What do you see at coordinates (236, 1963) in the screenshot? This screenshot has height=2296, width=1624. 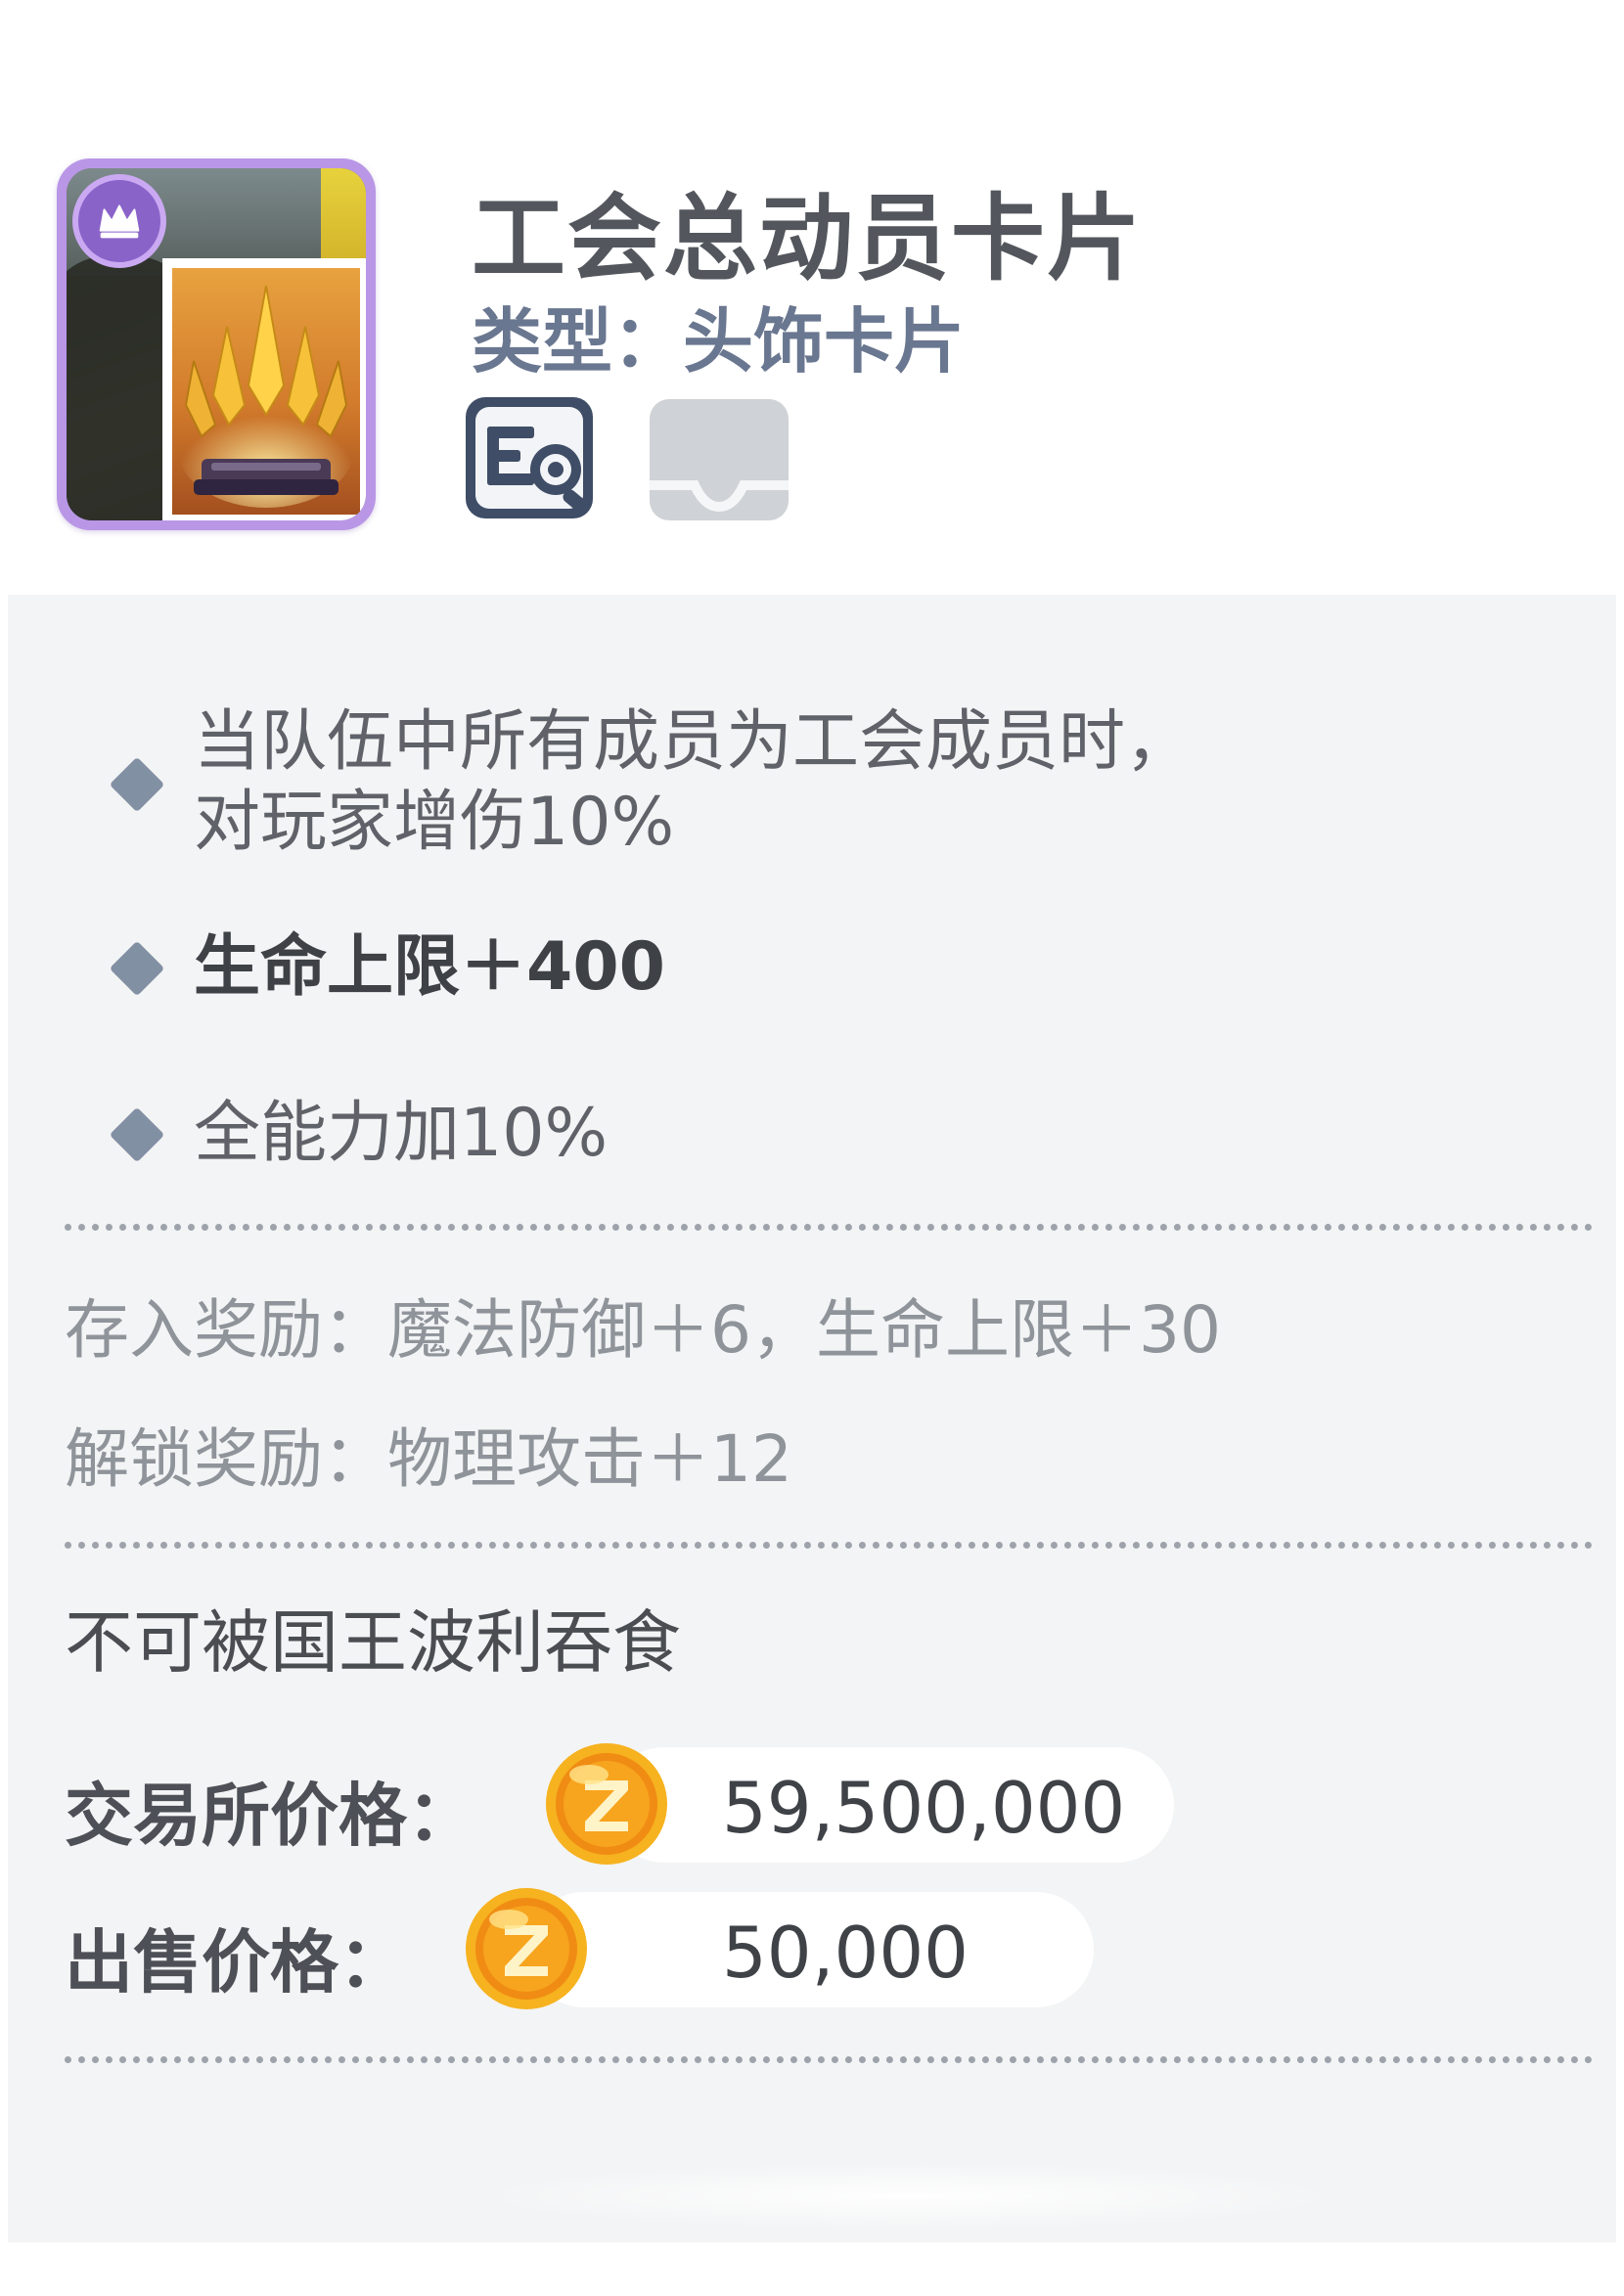 I see `sell-price-label: 出售价格：` at bounding box center [236, 1963].